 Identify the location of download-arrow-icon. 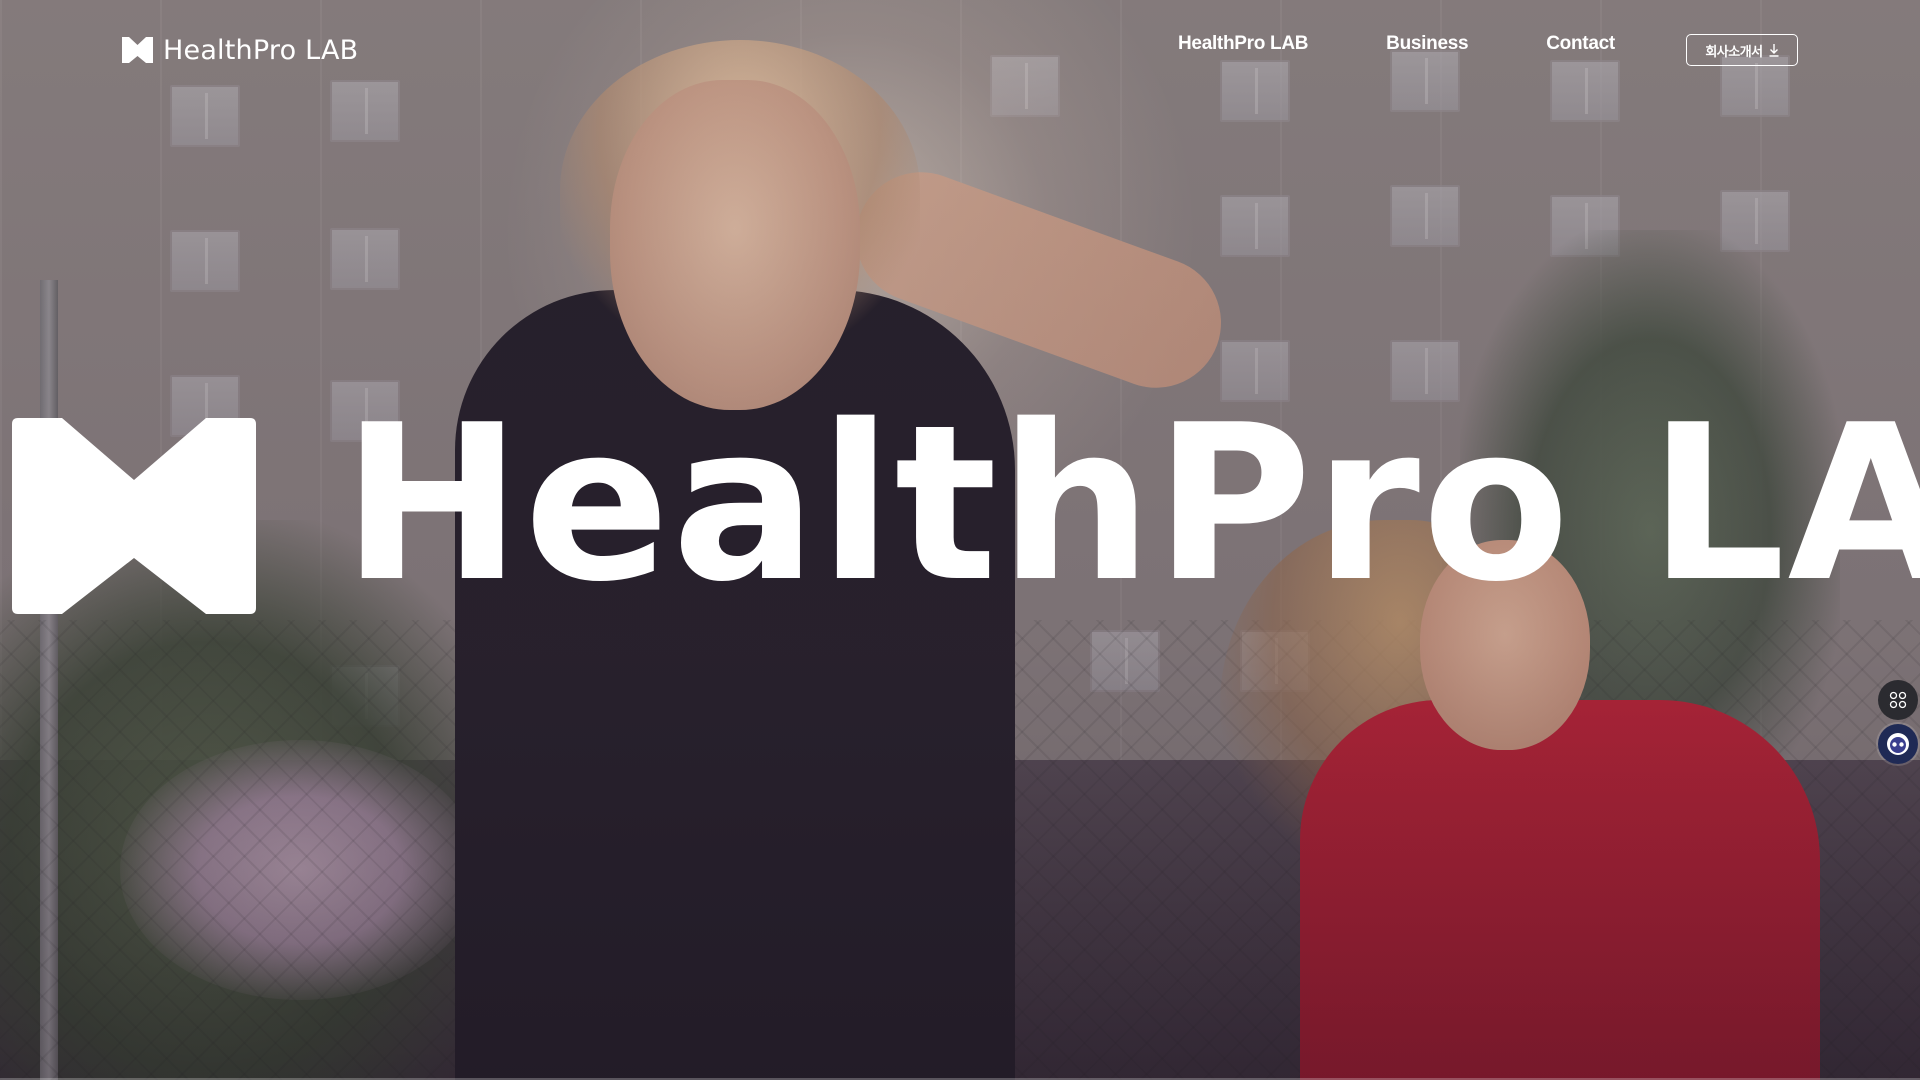
(1774, 50).